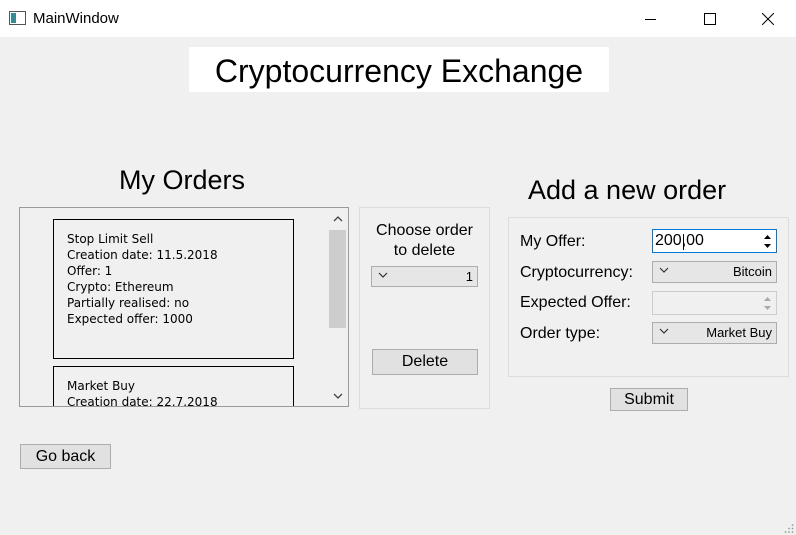 Image resolution: width=796 pixels, height=535 pixels. Describe the element at coordinates (683, 242) in the screenshot. I see `text-caret` at that location.